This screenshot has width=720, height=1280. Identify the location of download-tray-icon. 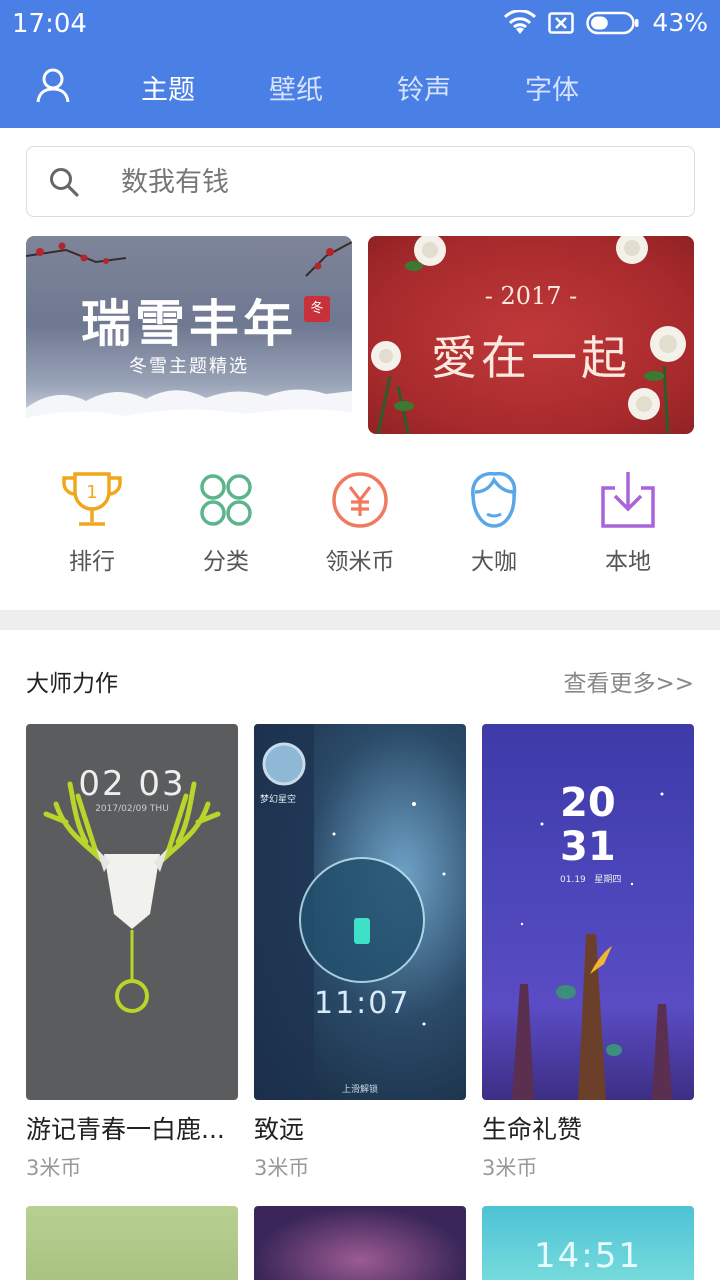
(628, 500).